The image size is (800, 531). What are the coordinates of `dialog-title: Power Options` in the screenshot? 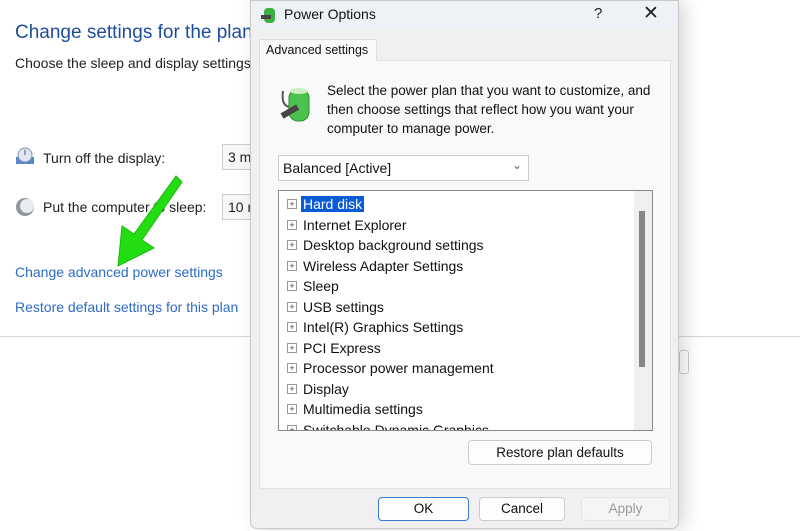 It's located at (330, 14).